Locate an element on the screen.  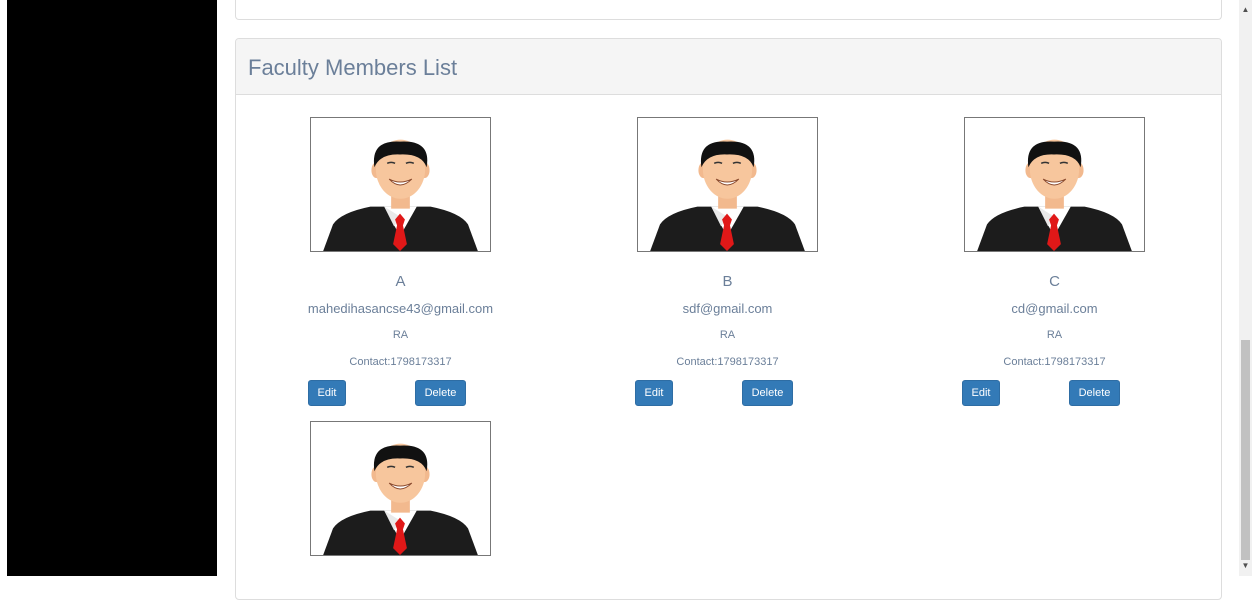
panel-title: Faculty Members List is located at coordinates (353, 67).